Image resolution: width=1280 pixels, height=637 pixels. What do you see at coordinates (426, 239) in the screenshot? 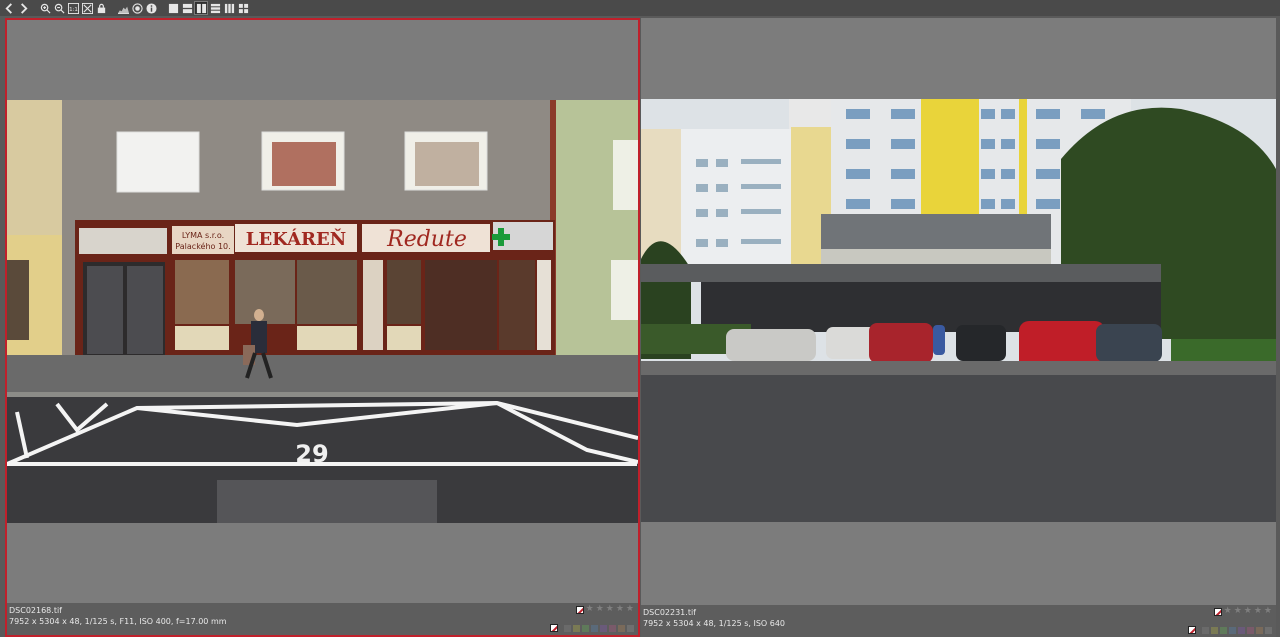
I see `svg-text: Redute` at bounding box center [426, 239].